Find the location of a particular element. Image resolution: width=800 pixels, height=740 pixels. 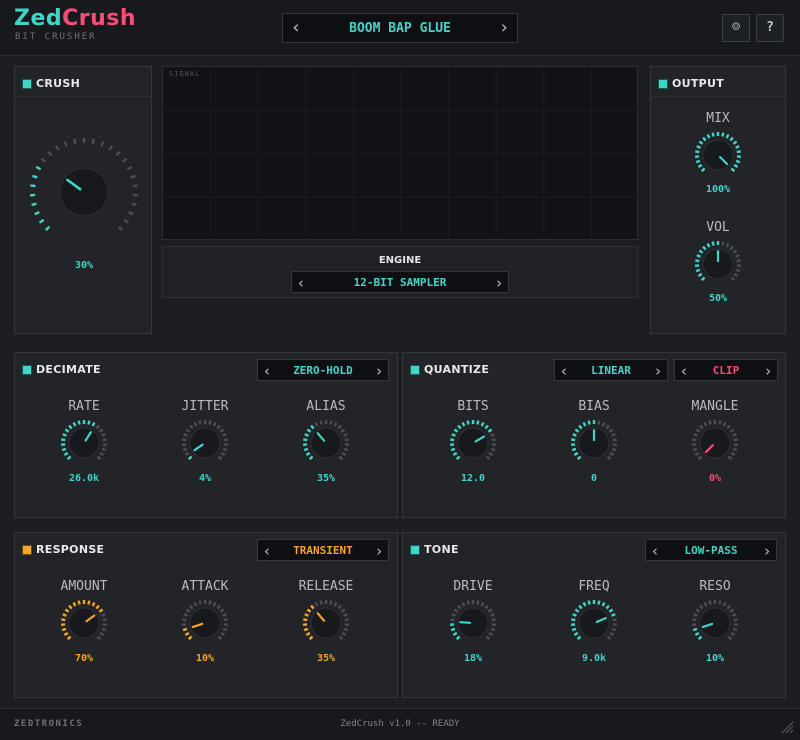

rate-label: RATE is located at coordinates (84, 406).